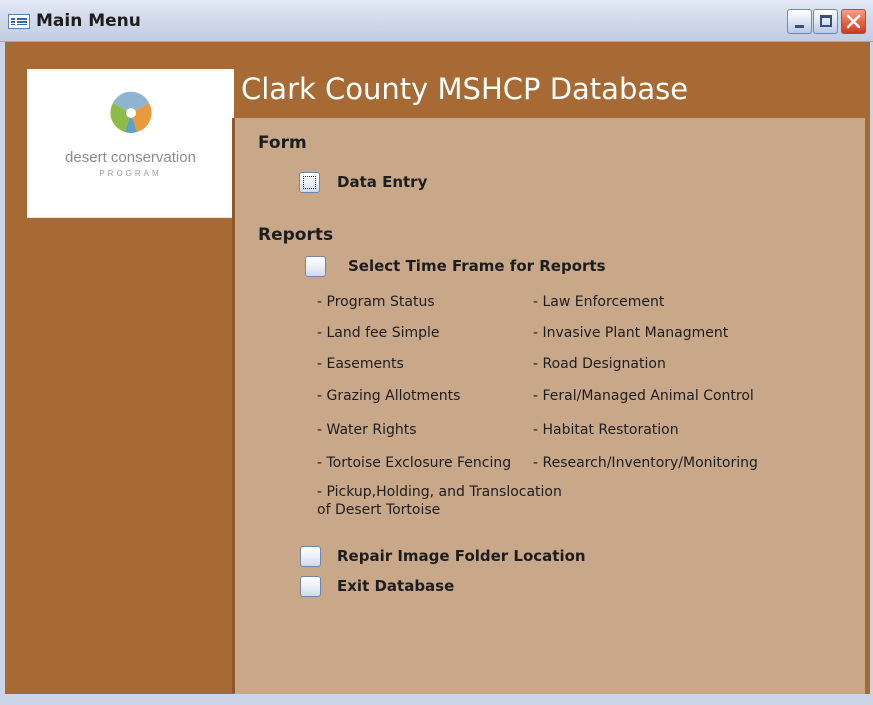 This screenshot has height=705, width=873. Describe the element at coordinates (310, 586) in the screenshot. I see `exit-database-button` at that location.